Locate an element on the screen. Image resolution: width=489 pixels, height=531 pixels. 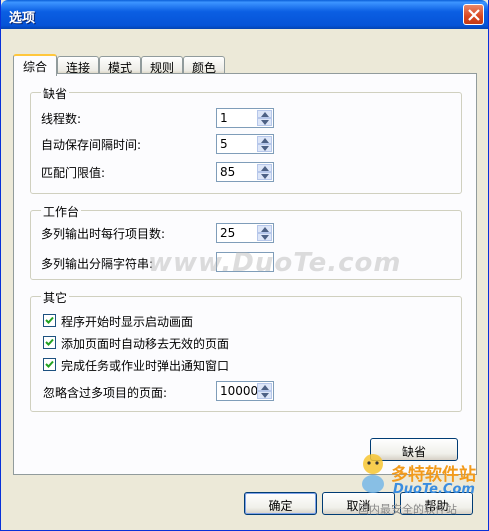
splash-label: 程序开始时显示启动画面 is located at coordinates (127, 321).